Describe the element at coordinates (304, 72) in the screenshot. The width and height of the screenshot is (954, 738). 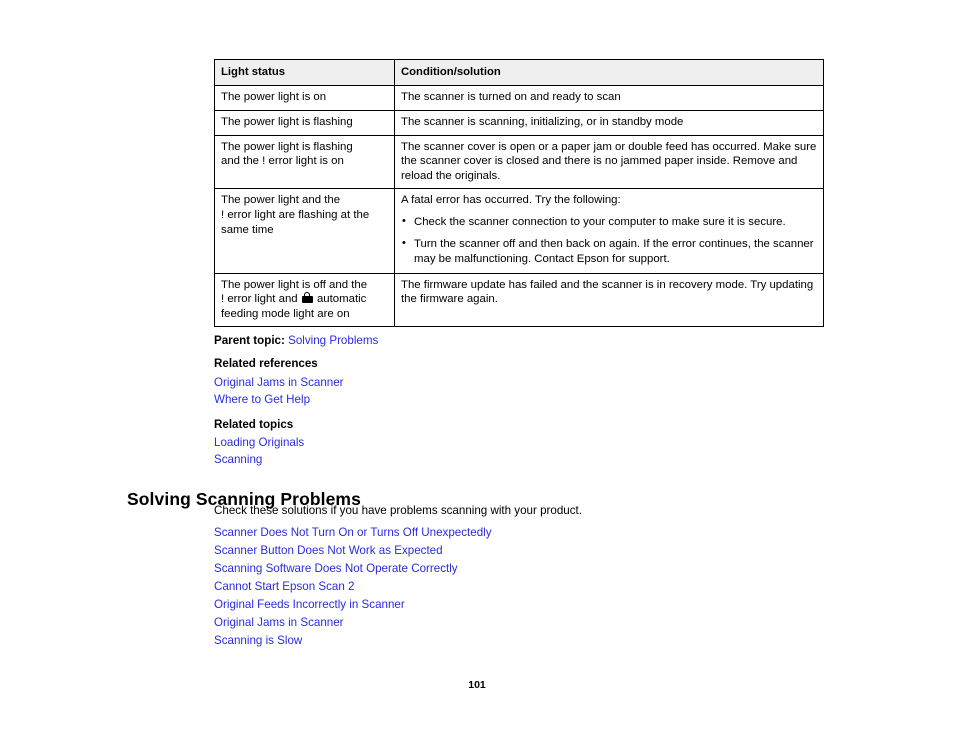
I see `column-header-light-status: Light status` at that location.